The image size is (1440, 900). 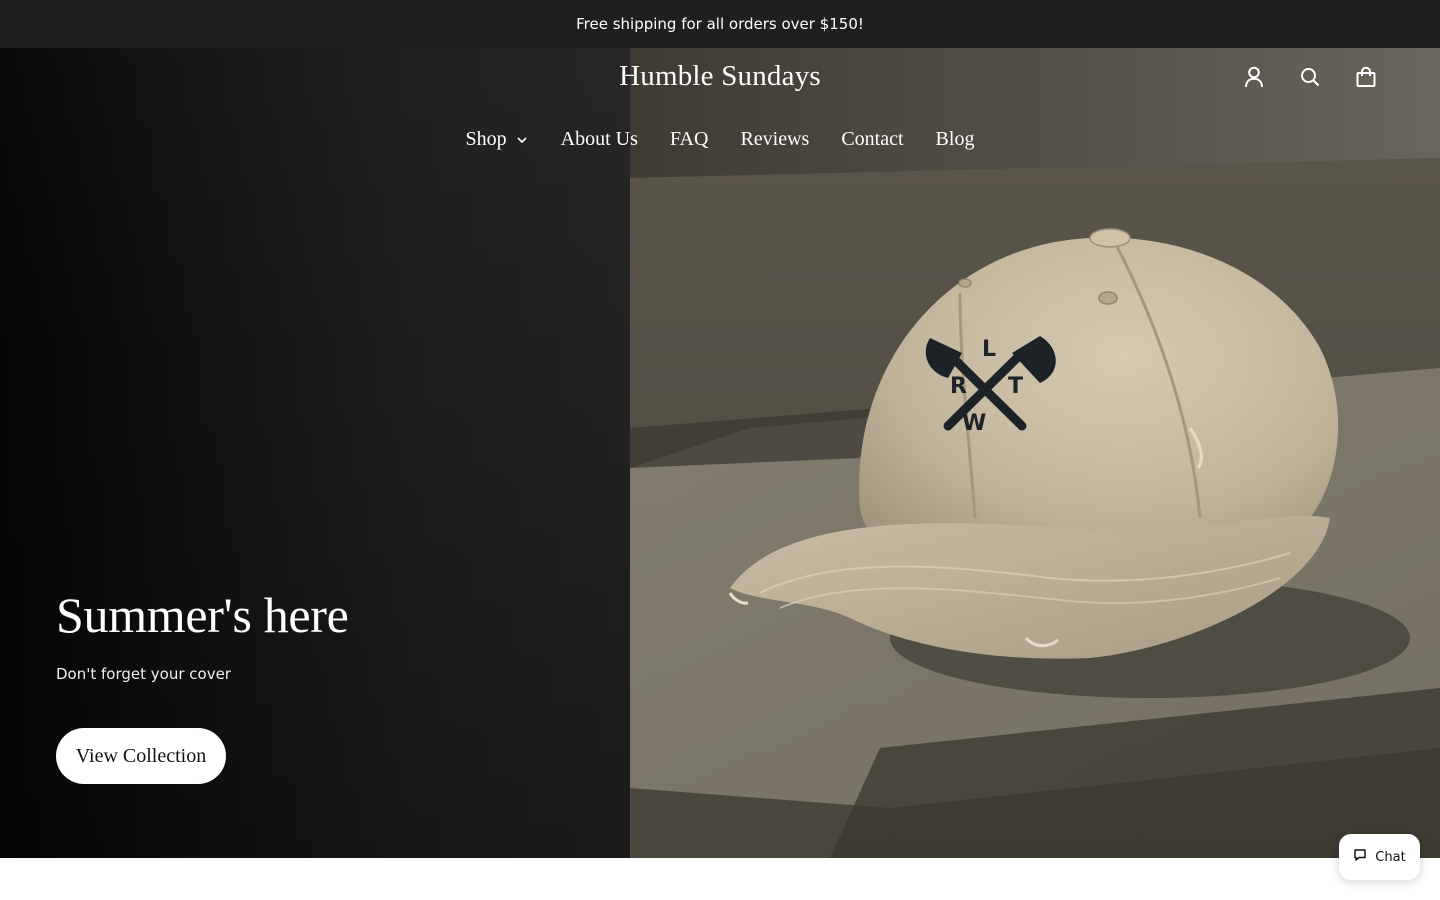 What do you see at coordinates (1360, 857) in the screenshot?
I see `chat-bubble-icon` at bounding box center [1360, 857].